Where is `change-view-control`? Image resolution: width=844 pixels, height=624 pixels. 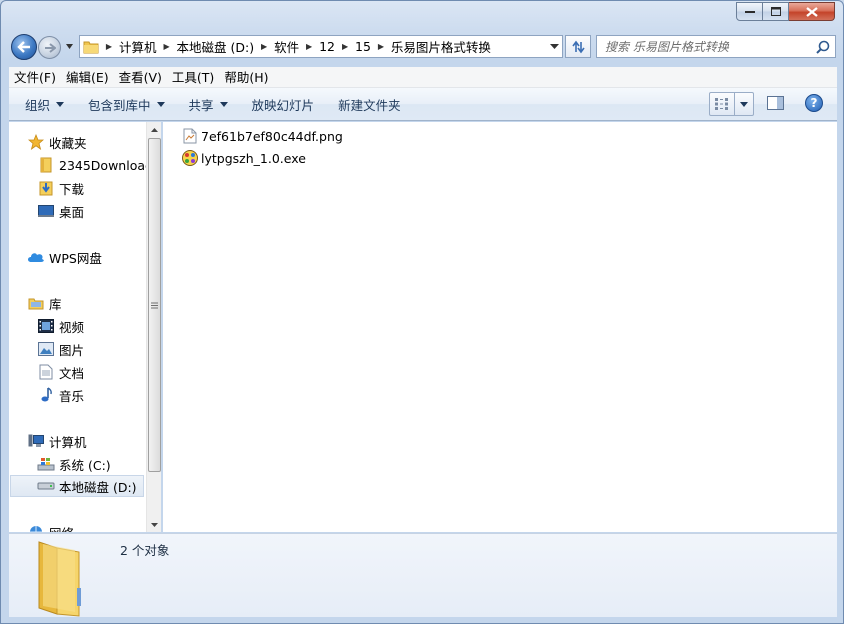 change-view-control is located at coordinates (731, 104).